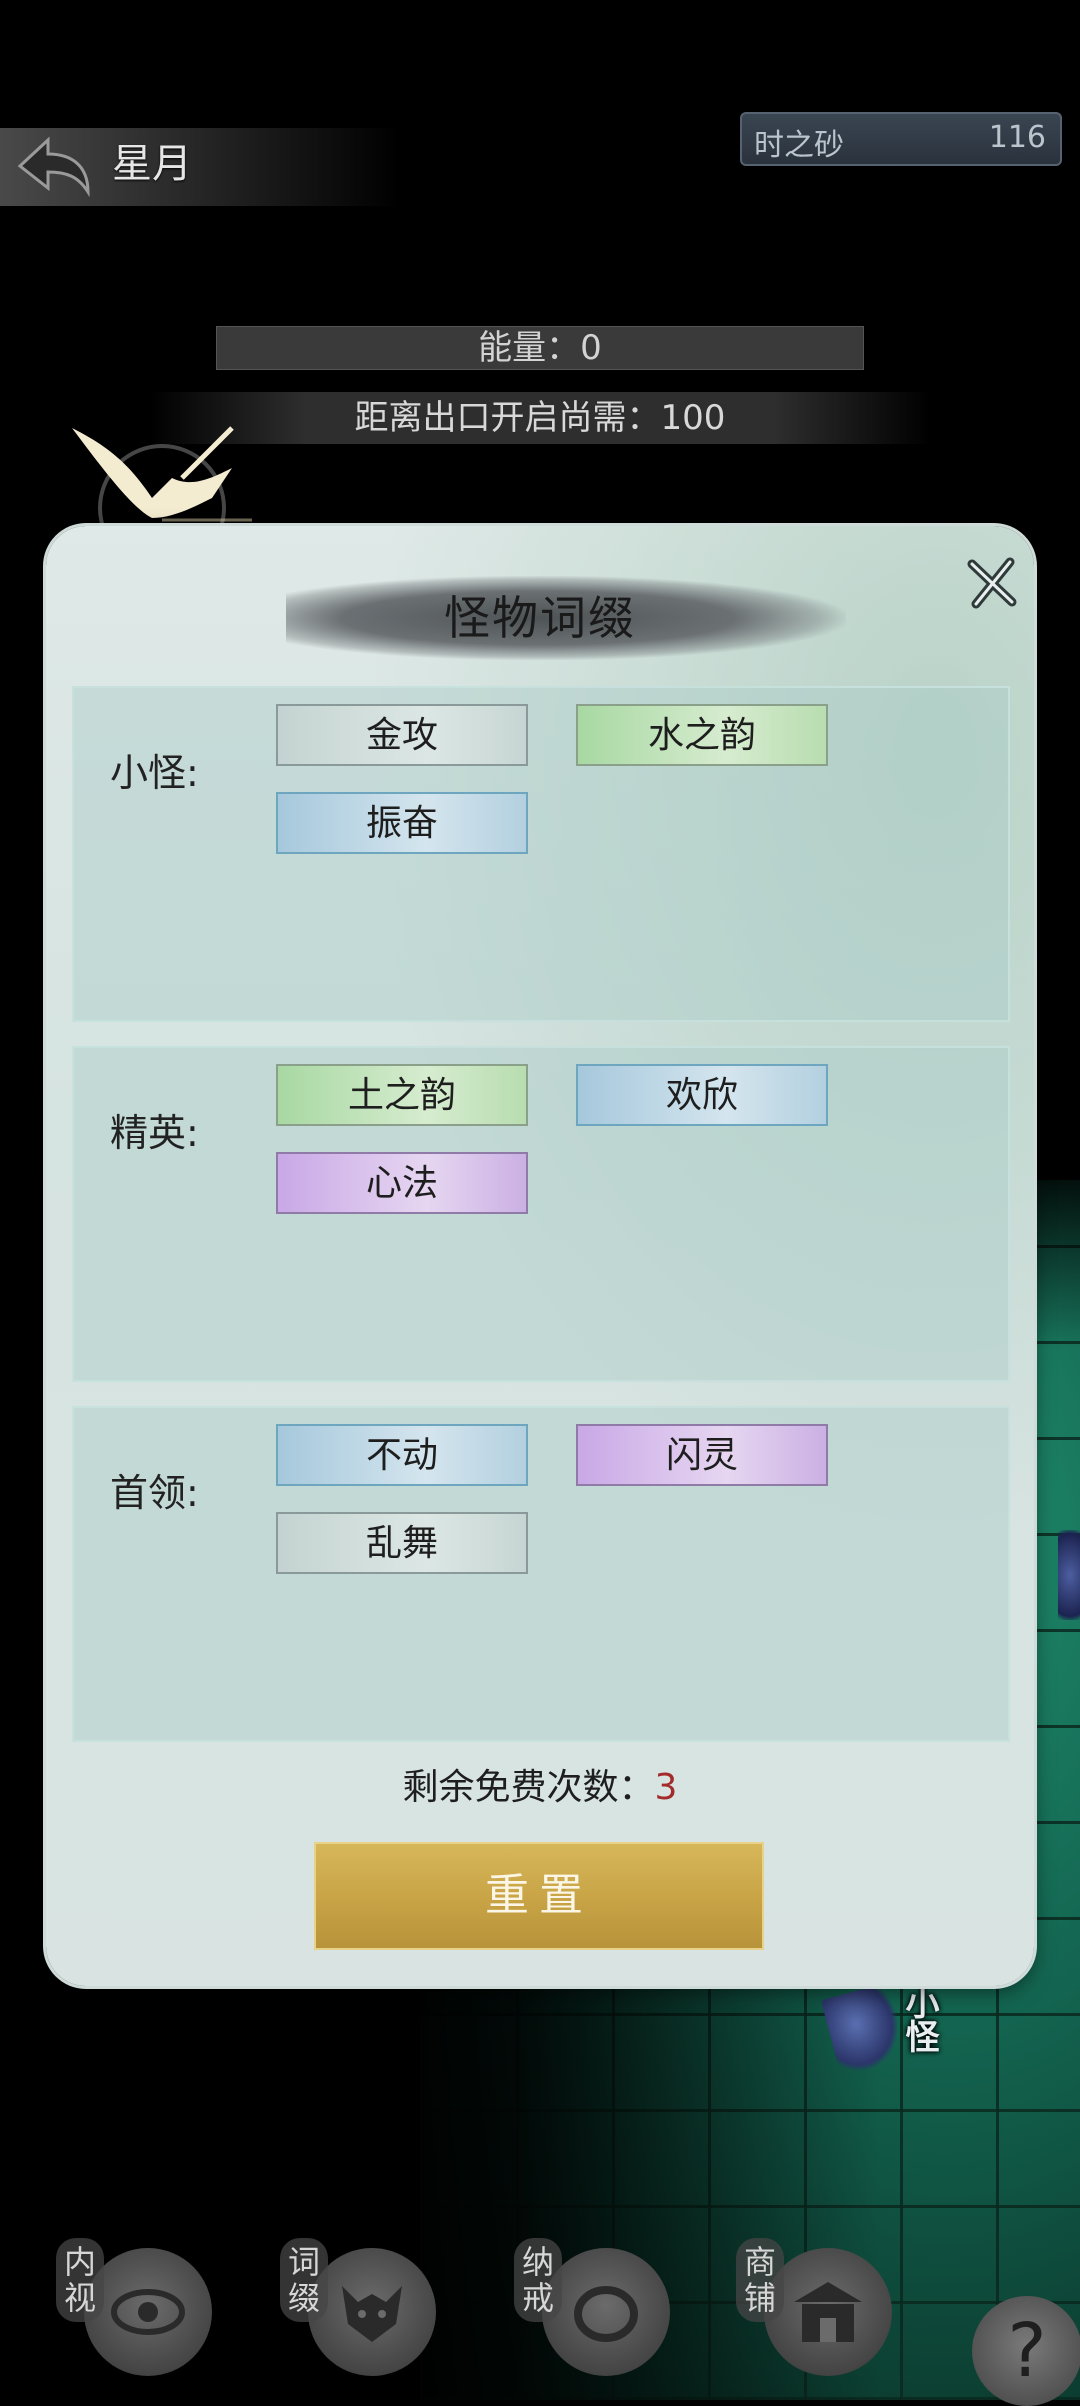  What do you see at coordinates (402, 823) in the screenshot?
I see `affix-tag: 振奋` at bounding box center [402, 823].